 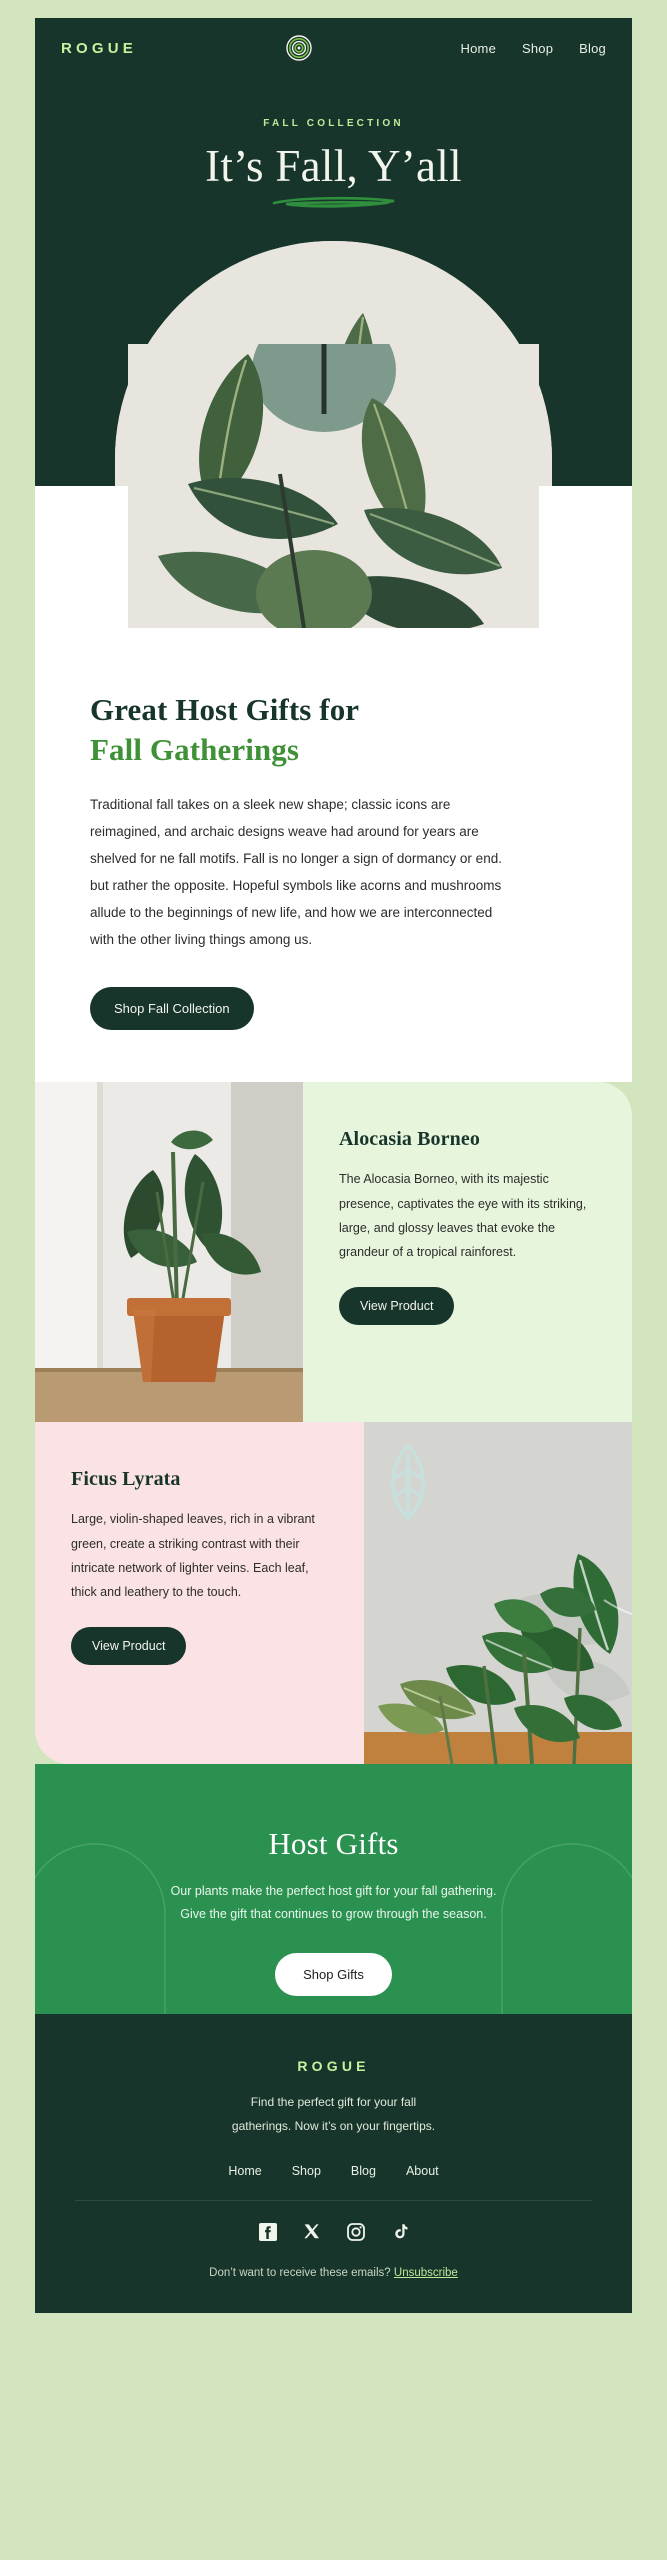 What do you see at coordinates (333, 2066) in the screenshot?
I see `footer-brand-text: ROGUE` at bounding box center [333, 2066].